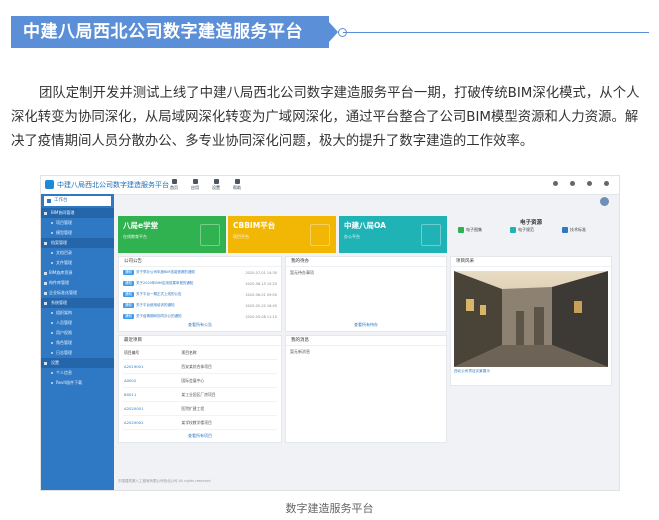 The image size is (659, 520). What do you see at coordinates (228, 353) in the screenshot?
I see `column-header: 项目名称` at bounding box center [228, 353].